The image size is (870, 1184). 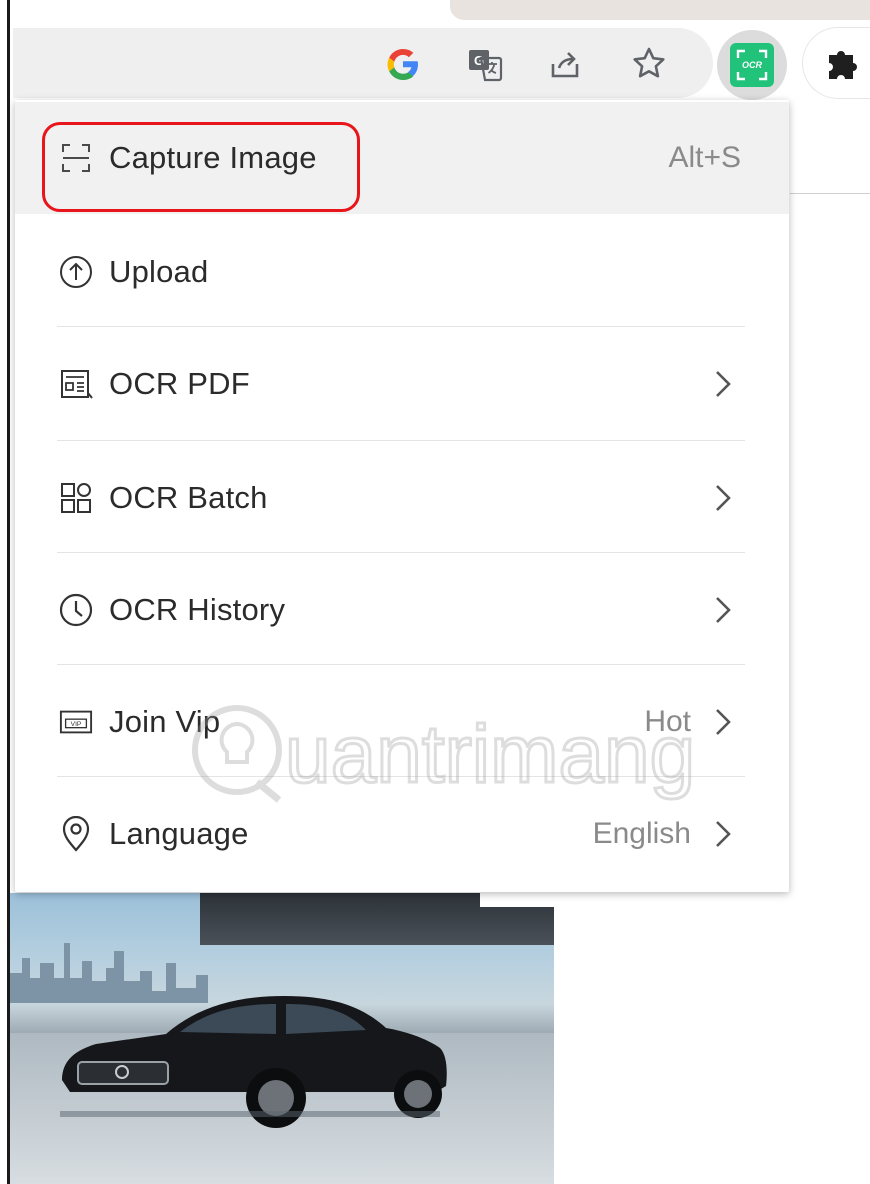 What do you see at coordinates (641, 833) in the screenshot?
I see `language-value: English` at bounding box center [641, 833].